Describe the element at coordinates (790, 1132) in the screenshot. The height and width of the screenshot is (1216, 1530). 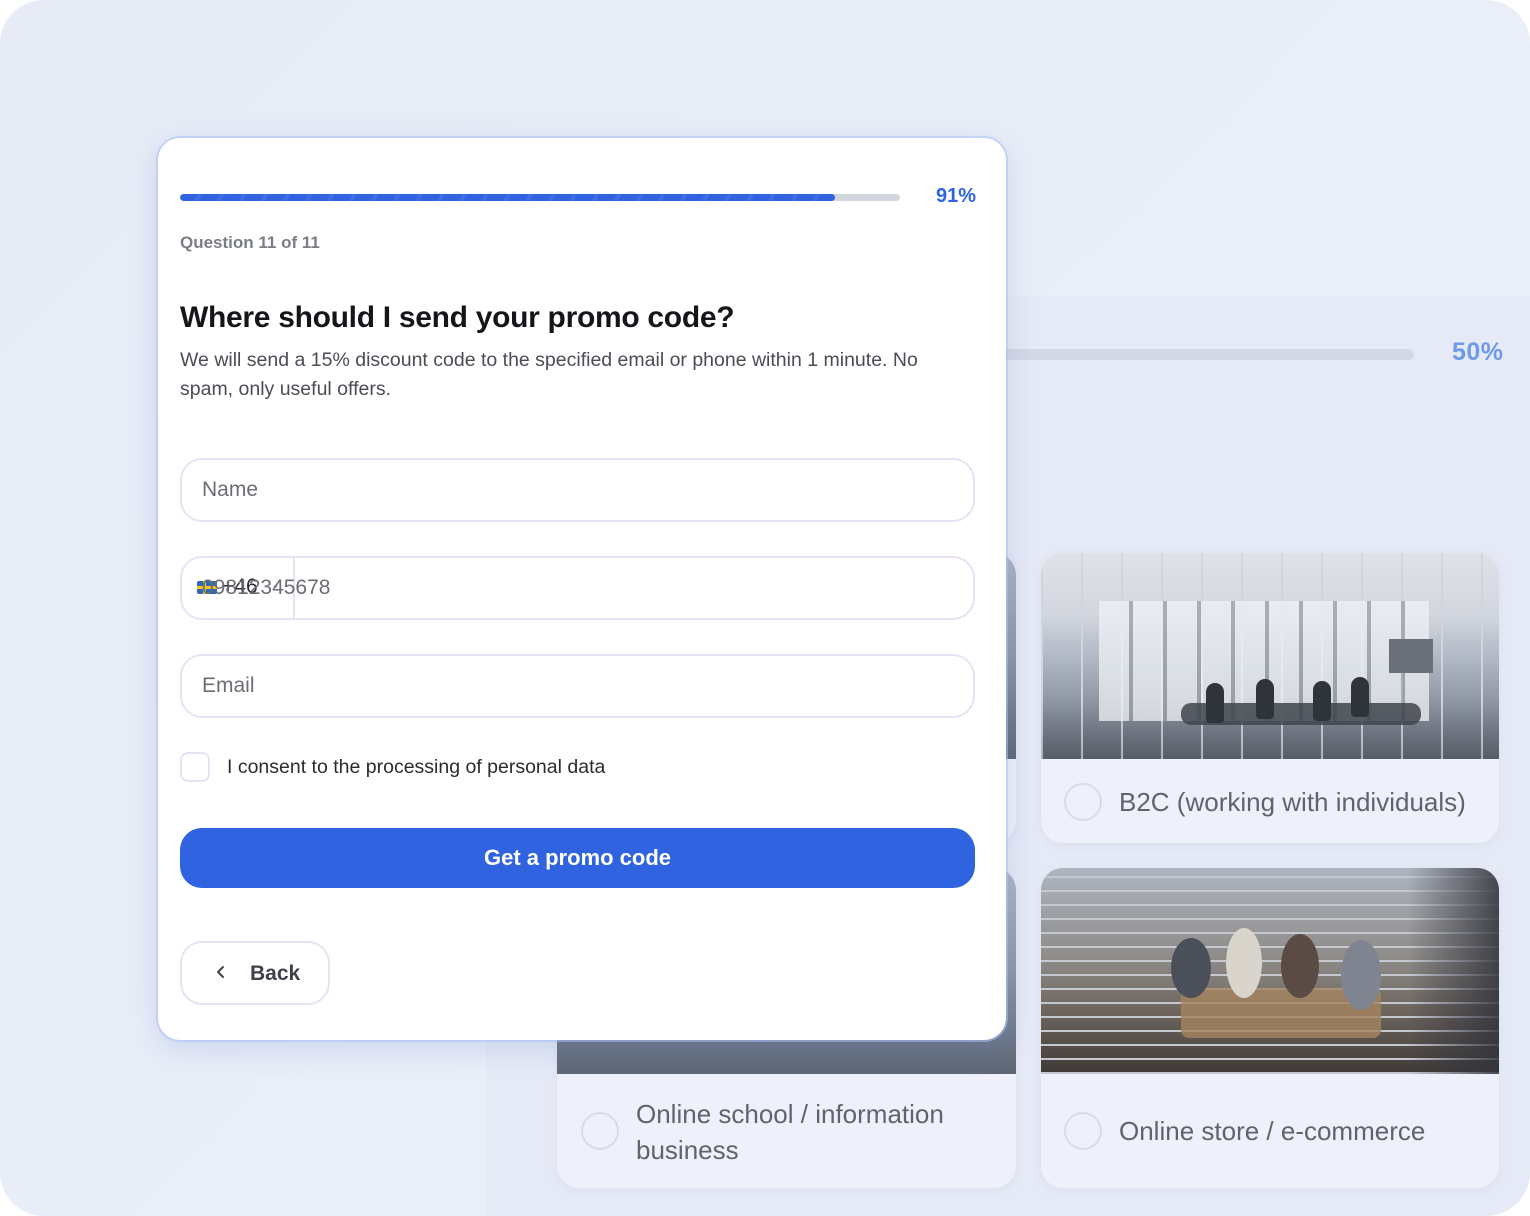
I see `option-label: Online school / information business` at that location.